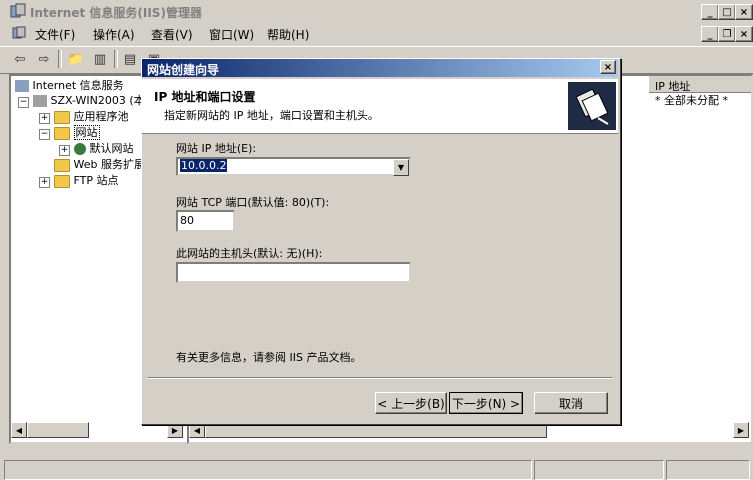 The width and height of the screenshot is (753, 480). I want to click on globe-icon, so click(80, 149).